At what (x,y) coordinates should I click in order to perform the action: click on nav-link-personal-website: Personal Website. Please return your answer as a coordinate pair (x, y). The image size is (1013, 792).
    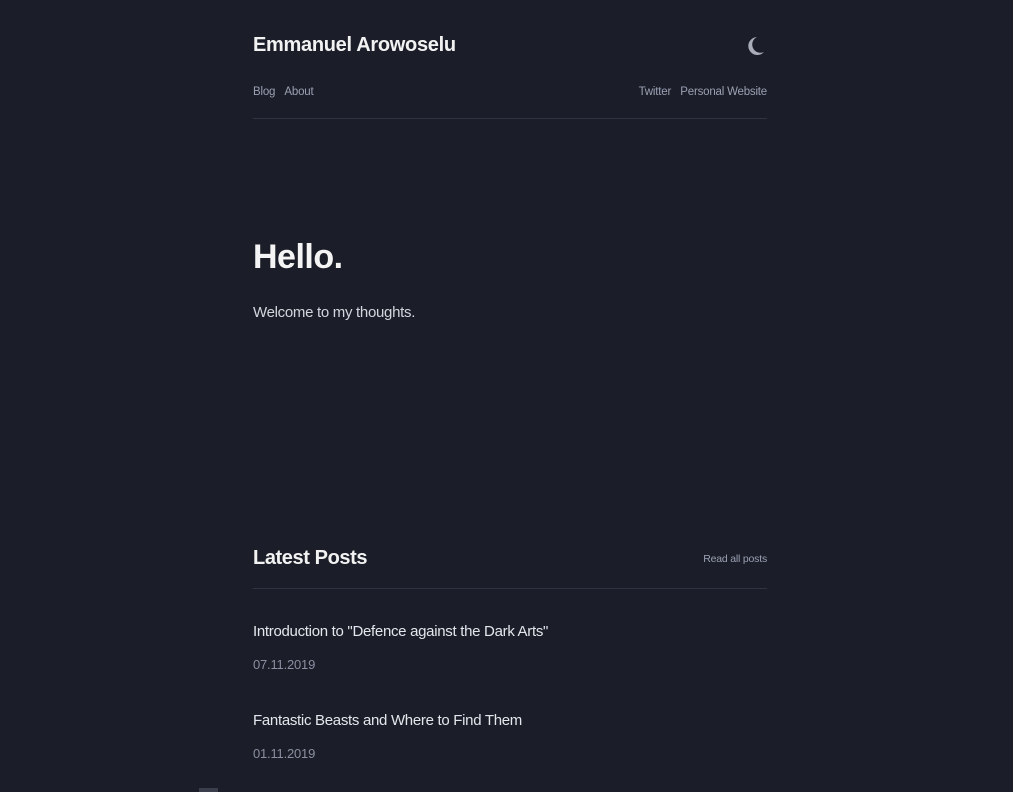
    Looking at the image, I should click on (723, 92).